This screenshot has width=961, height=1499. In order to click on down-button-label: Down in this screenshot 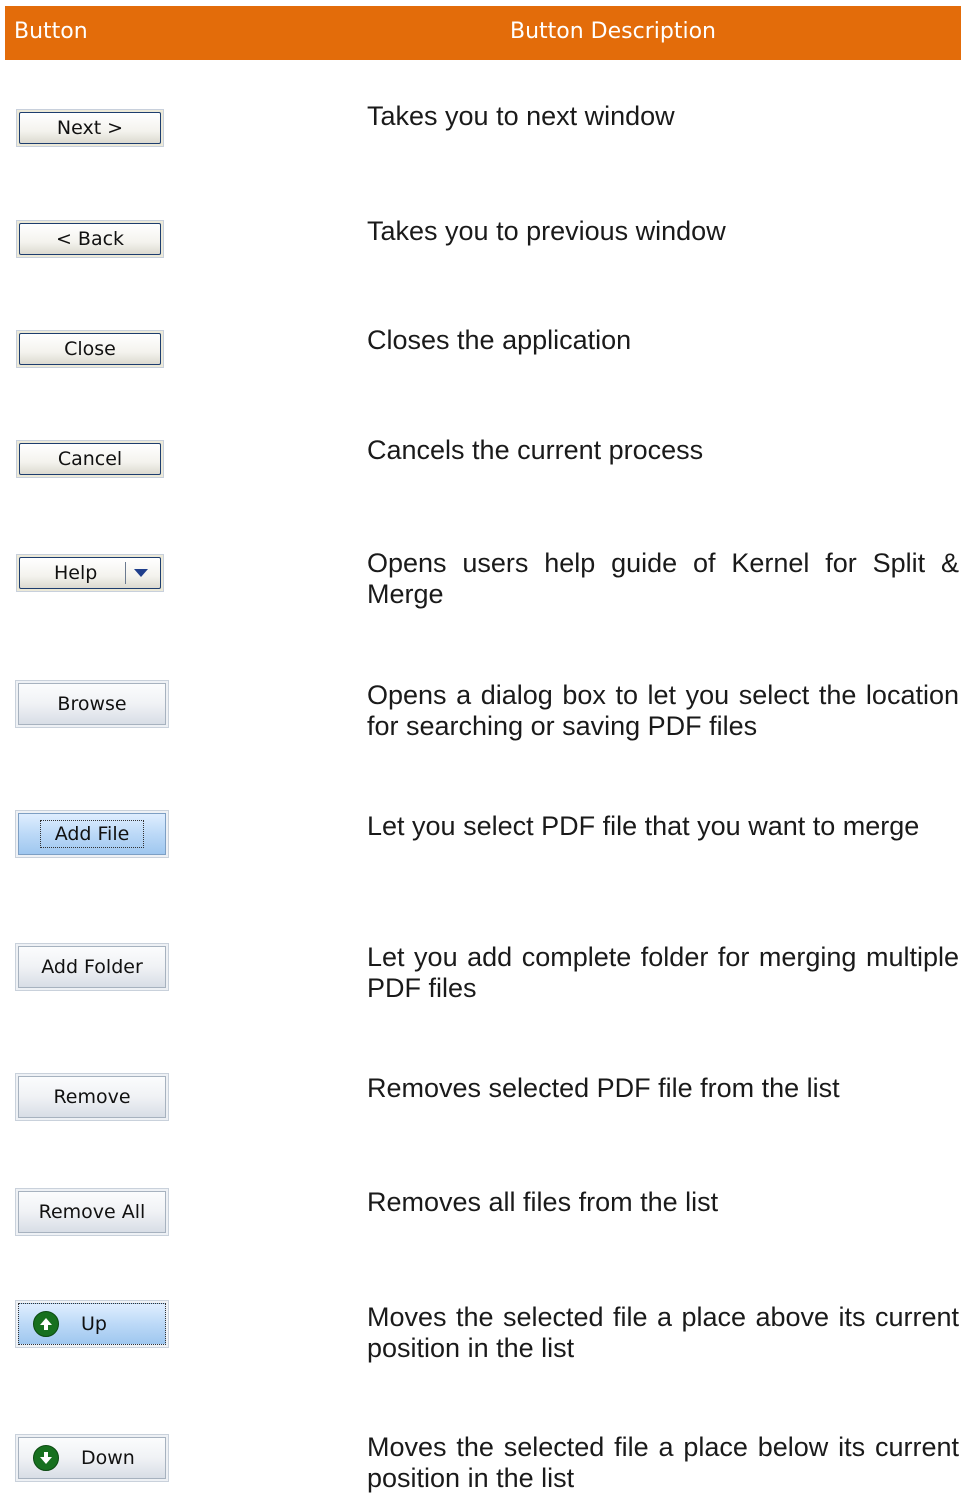, I will do `click(108, 1458)`.